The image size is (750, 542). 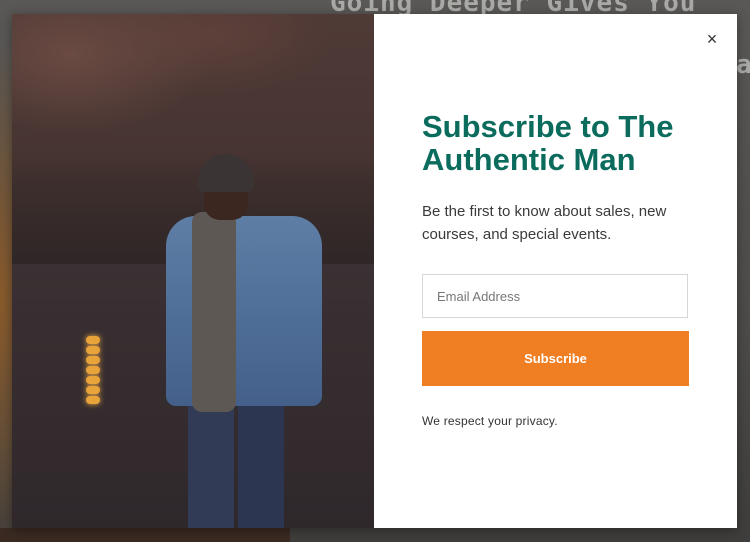 I want to click on photo-light-reflection, so click(x=94, y=370).